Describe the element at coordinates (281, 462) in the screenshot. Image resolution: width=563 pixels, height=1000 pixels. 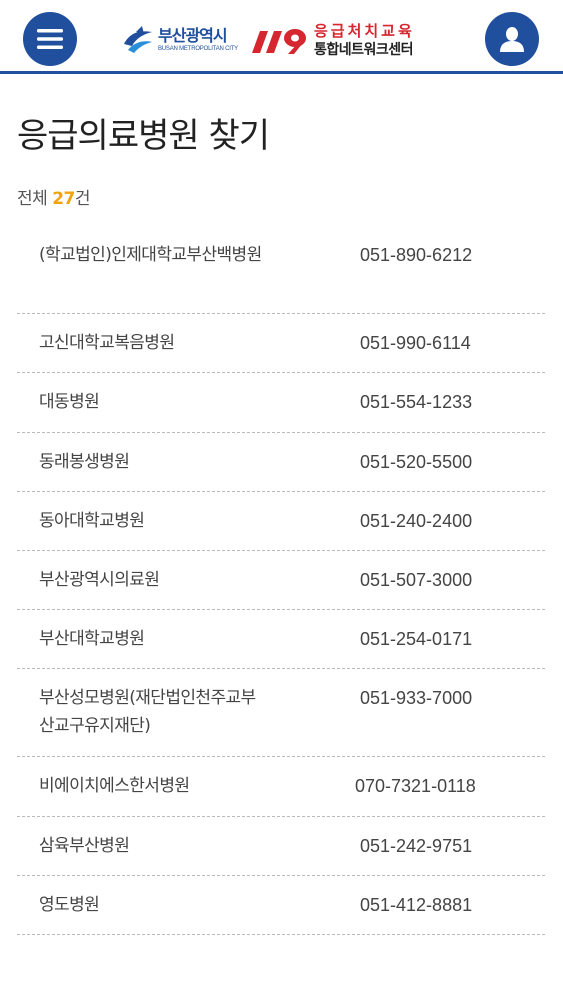
I see `hospital-row: 동래봉생병원 051-520-5500` at that location.